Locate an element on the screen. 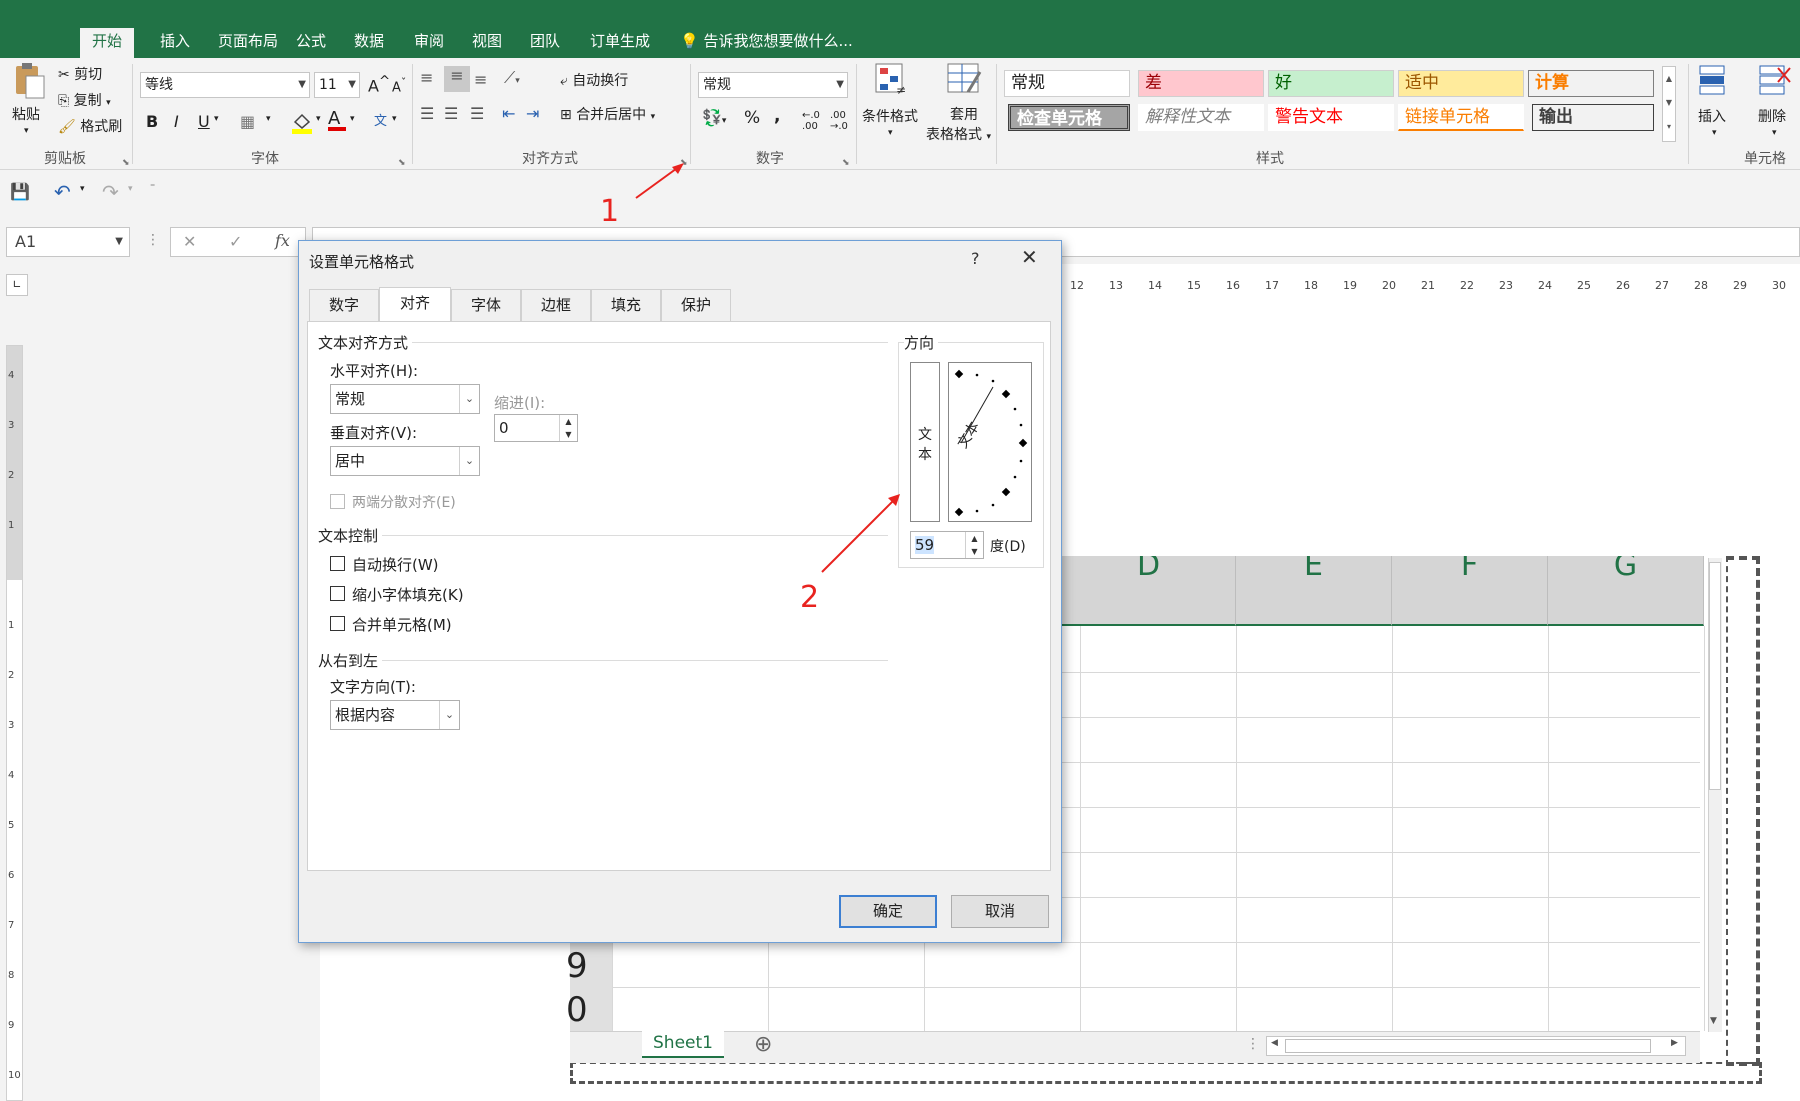 This screenshot has width=1800, height=1101. annotation-number-1: 1 is located at coordinates (610, 211).